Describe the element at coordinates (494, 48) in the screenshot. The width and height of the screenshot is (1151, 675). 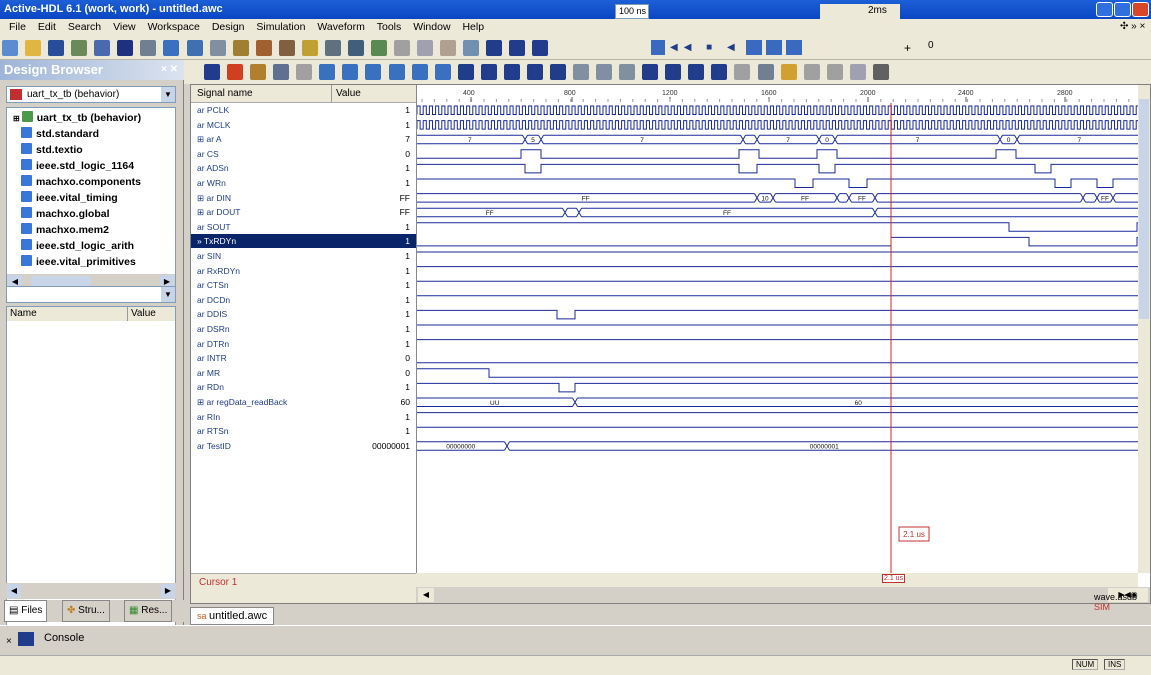
I see `run-icon` at that location.